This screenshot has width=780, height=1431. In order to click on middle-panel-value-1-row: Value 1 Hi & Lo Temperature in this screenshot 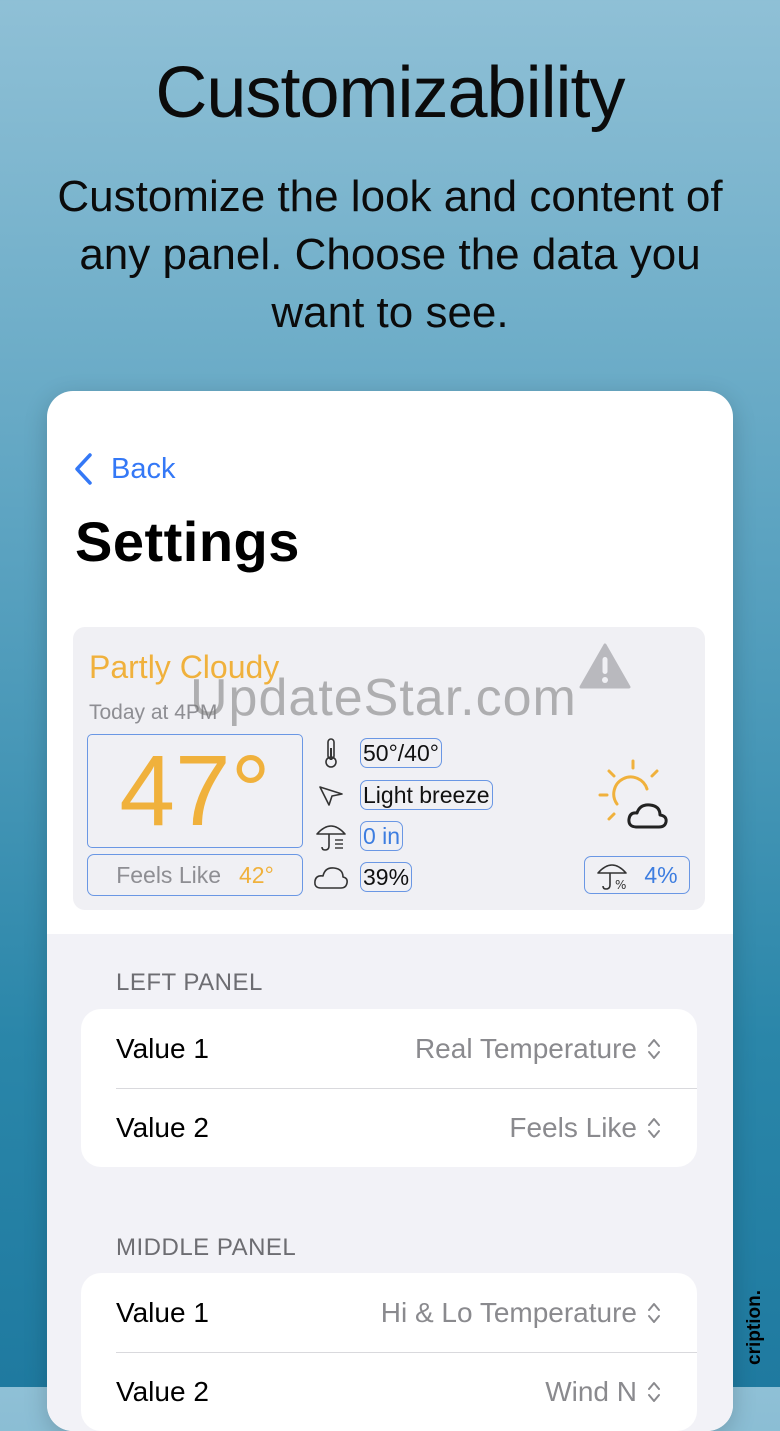, I will do `click(389, 1312)`.